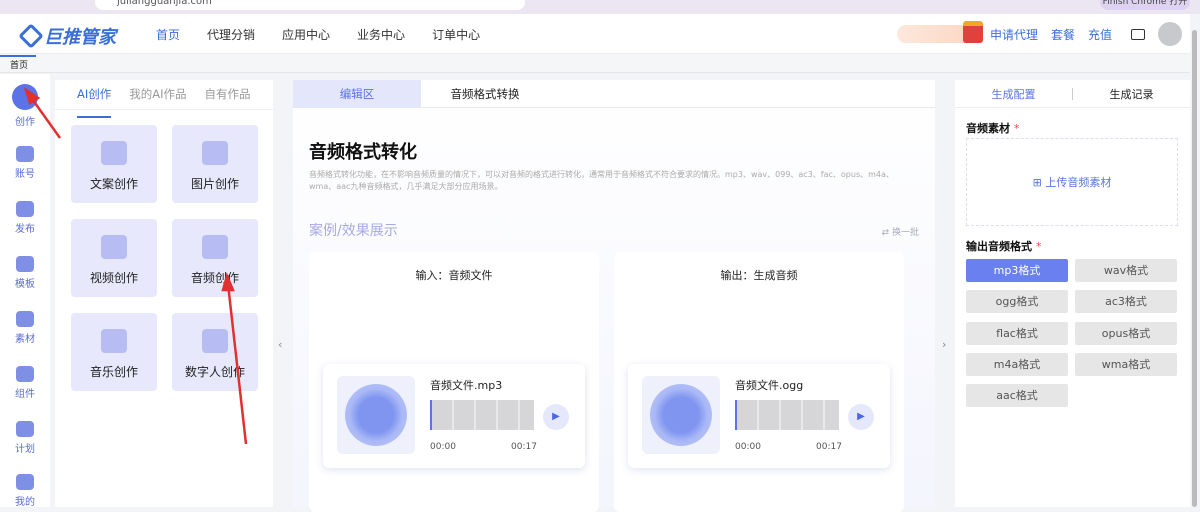  I want to click on swap-button: ⇄ 换一批, so click(900, 231).